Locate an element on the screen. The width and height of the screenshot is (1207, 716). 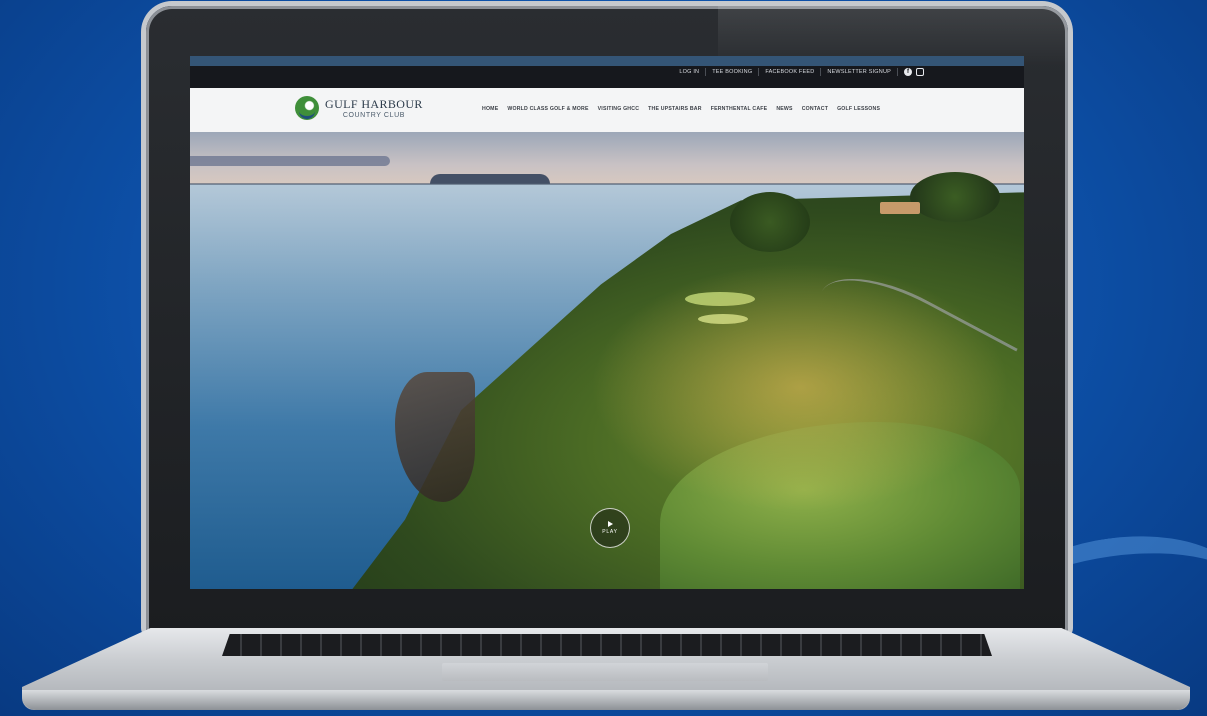
hero-clubhouse is located at coordinates (900, 208).